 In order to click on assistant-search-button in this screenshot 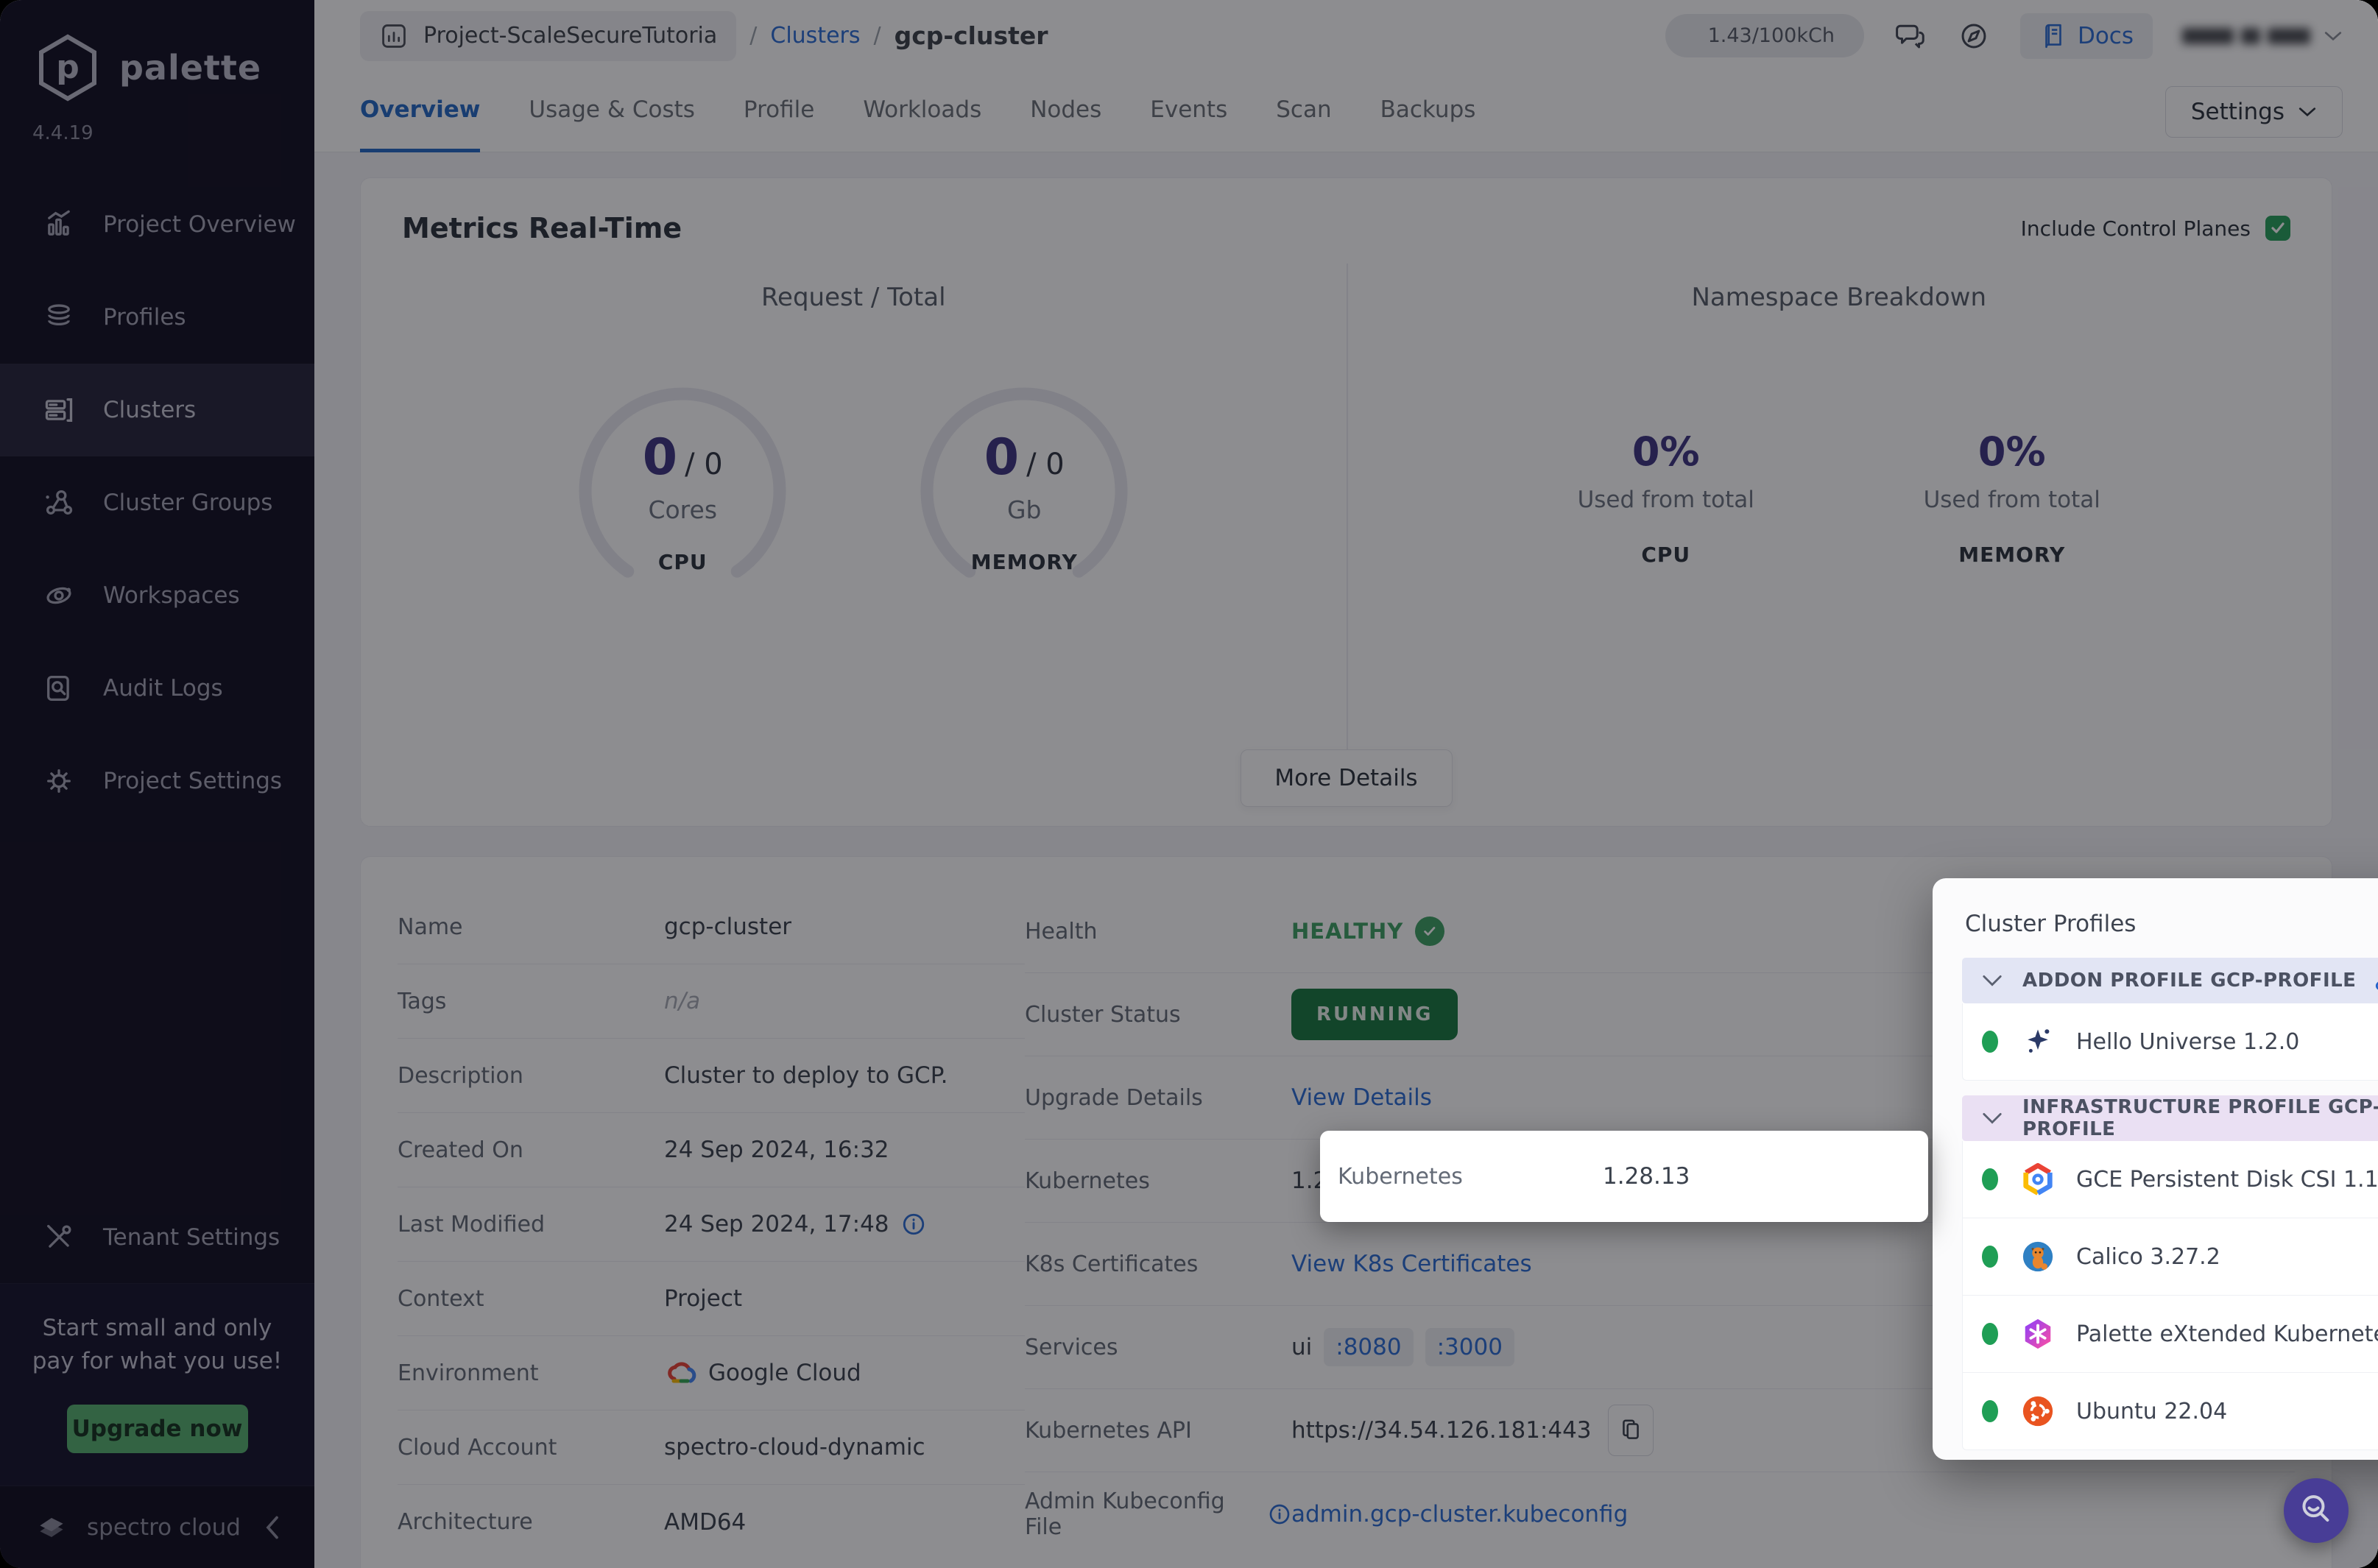, I will do `click(2316, 1510)`.